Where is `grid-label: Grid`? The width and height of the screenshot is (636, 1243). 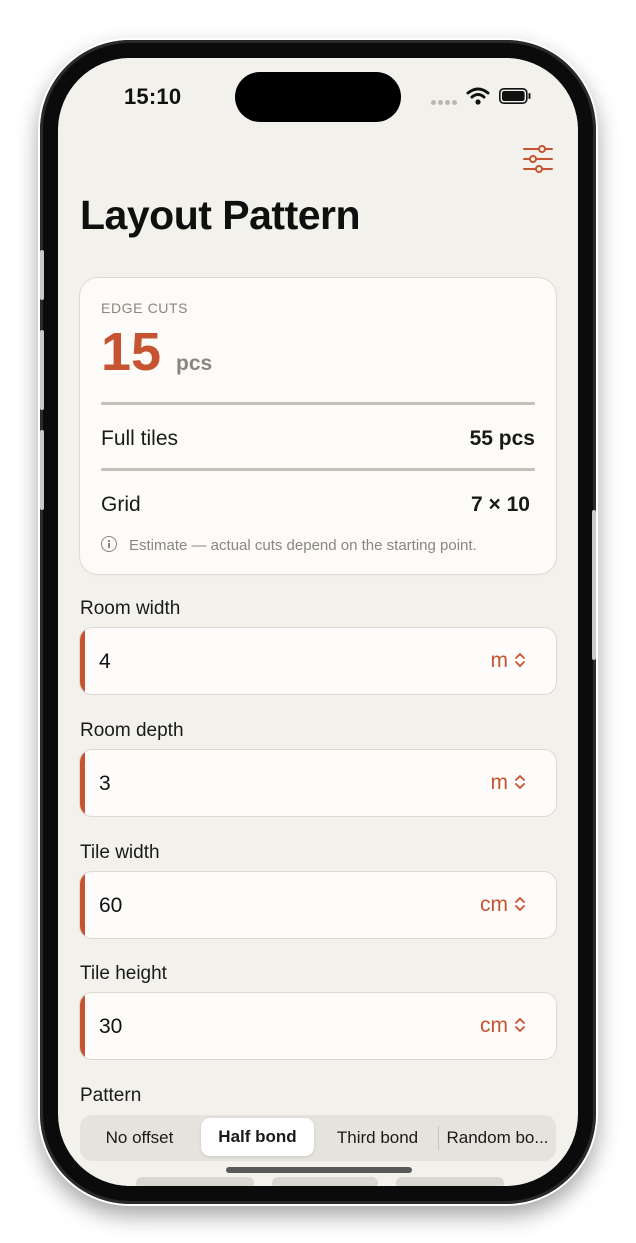 grid-label: Grid is located at coordinates (121, 504).